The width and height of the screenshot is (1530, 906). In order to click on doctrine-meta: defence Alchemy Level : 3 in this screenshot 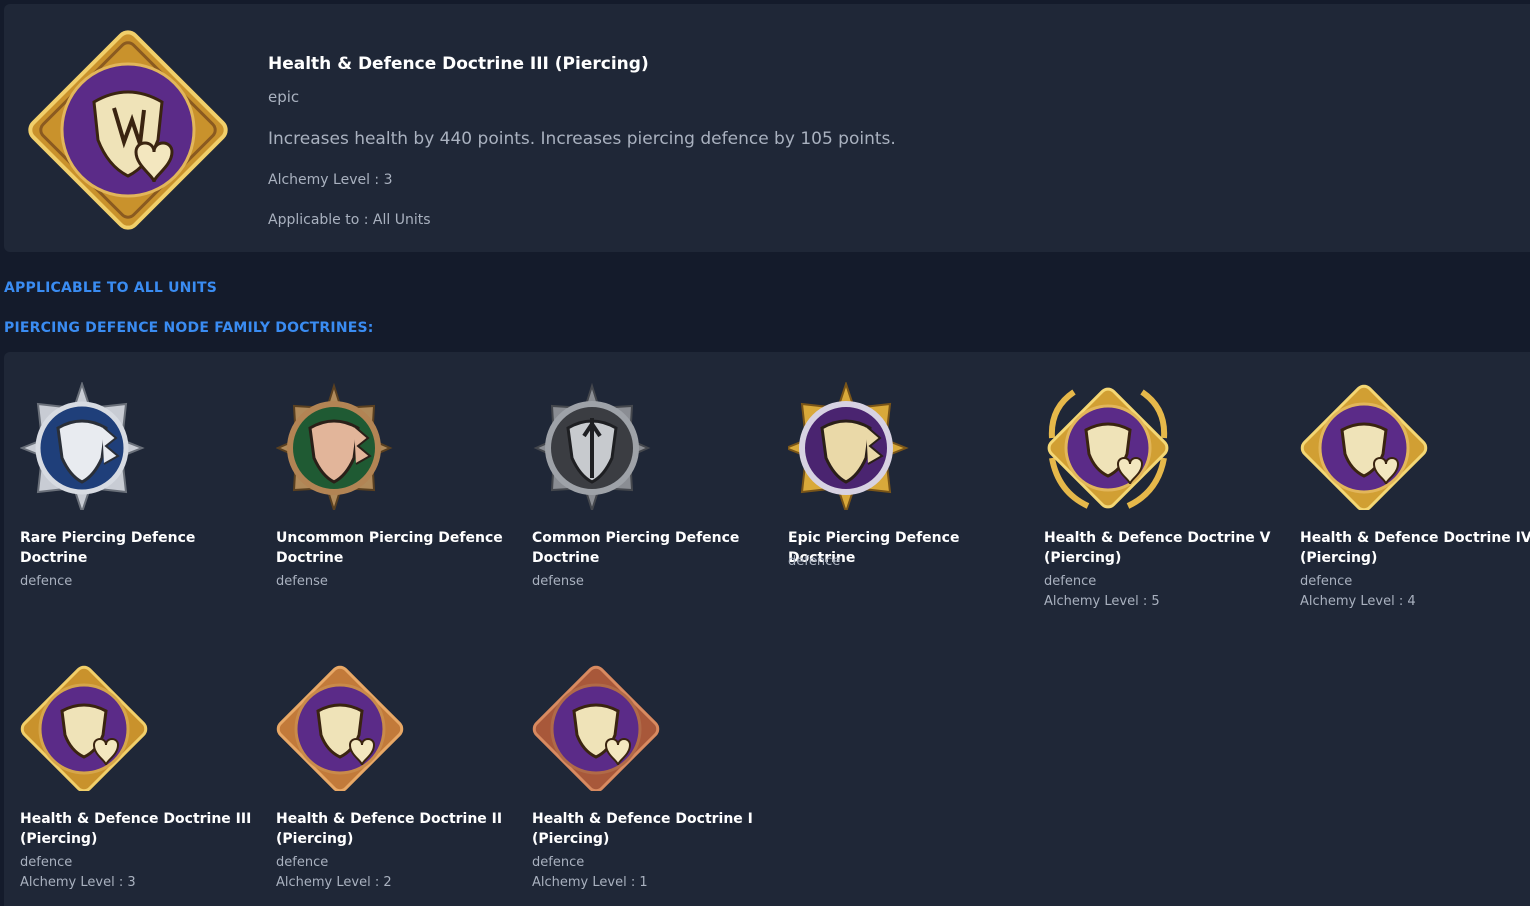, I will do `click(140, 873)`.